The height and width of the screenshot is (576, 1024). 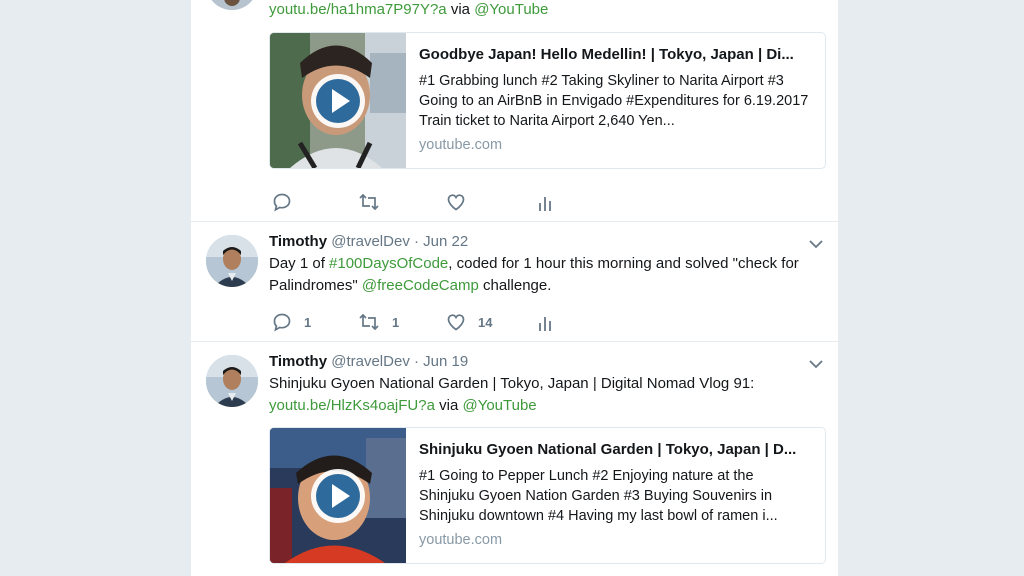 I want to click on tweet-actions: 1 1 14, so click(x=479, y=322).